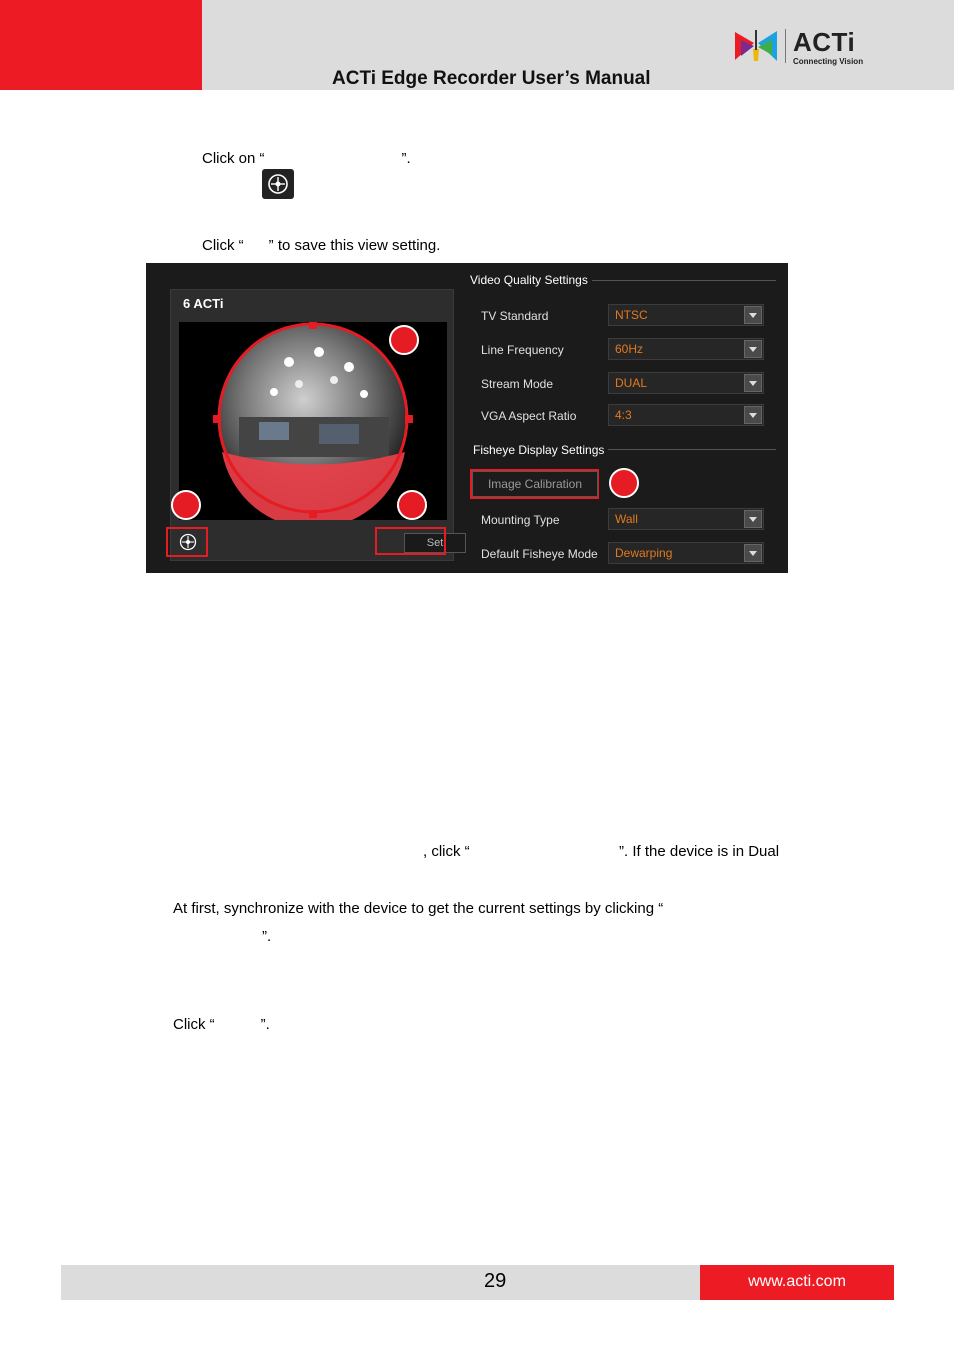 The height and width of the screenshot is (1350, 954). I want to click on set-button-highlight, so click(410, 541).